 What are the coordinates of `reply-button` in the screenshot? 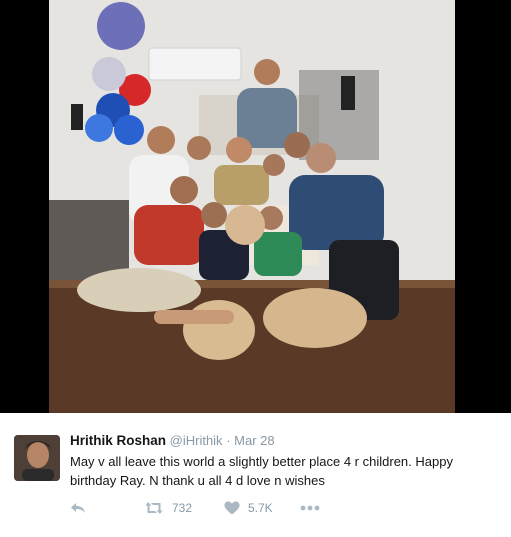 It's located at (107, 508).